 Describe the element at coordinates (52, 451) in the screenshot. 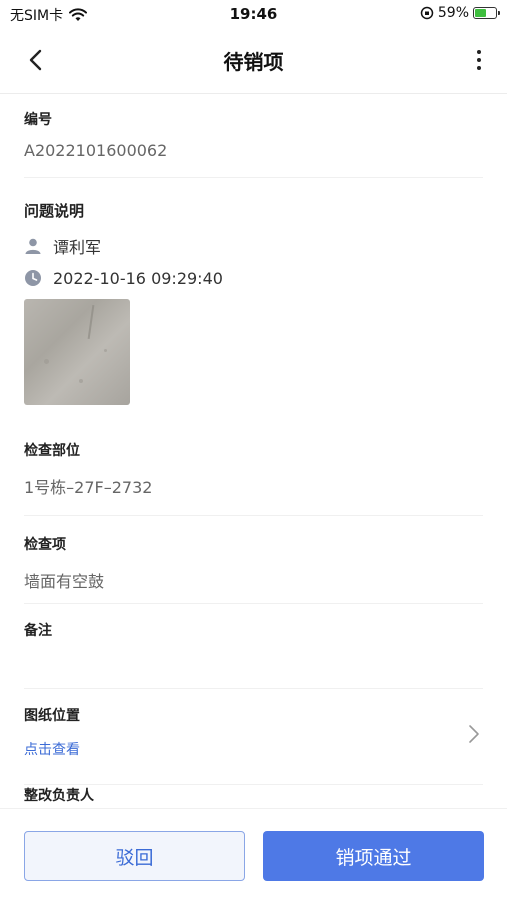

I see `location-label: 检查部位` at that location.